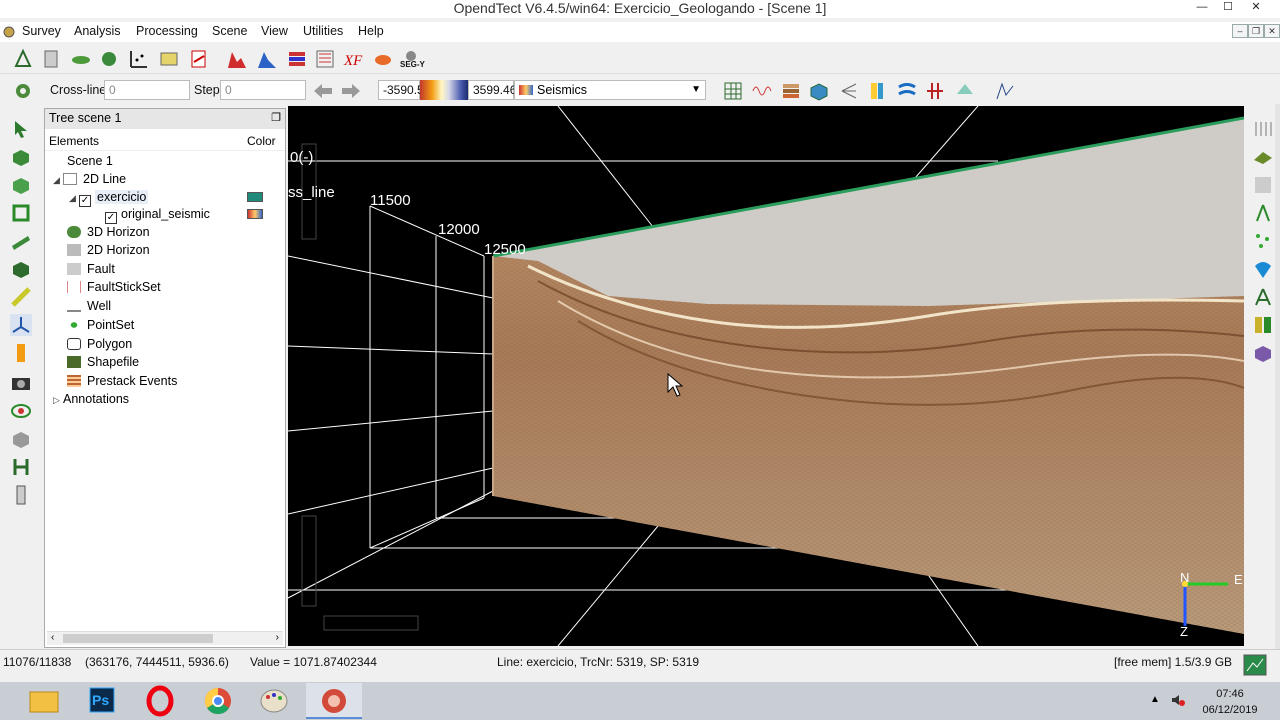  What do you see at coordinates (351, 91) in the screenshot?
I see `arrow-right-icon` at bounding box center [351, 91].